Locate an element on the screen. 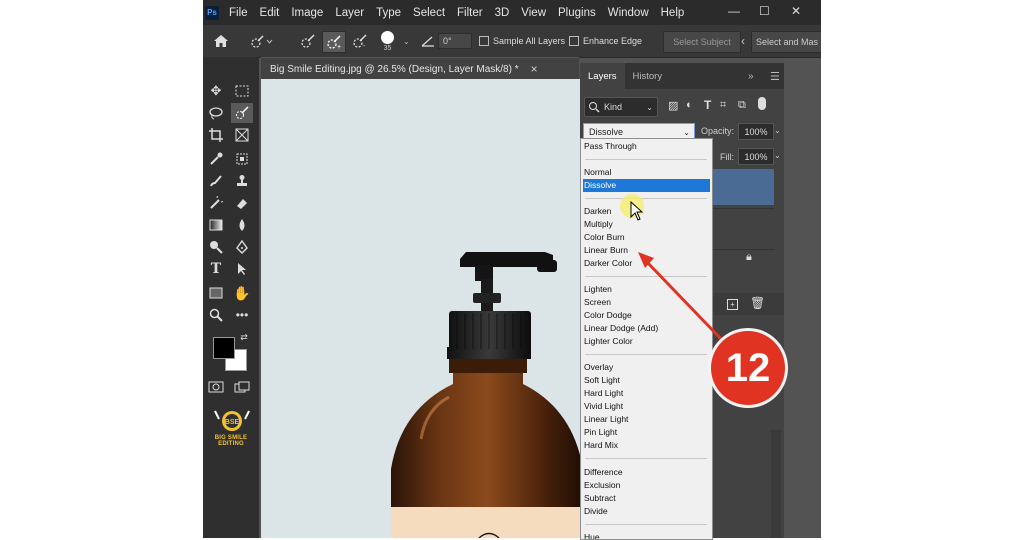 The width and height of the screenshot is (1024, 540). step-number-badge: 12 is located at coordinates (748, 368).